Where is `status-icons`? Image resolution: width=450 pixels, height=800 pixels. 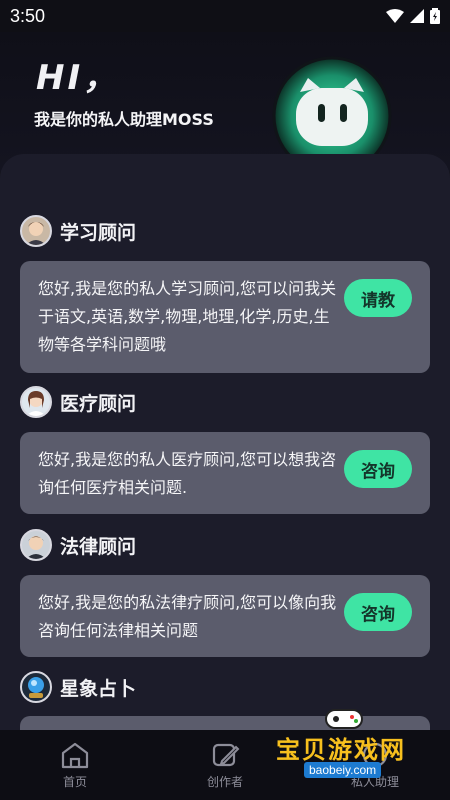
status-icons is located at coordinates (413, 16).